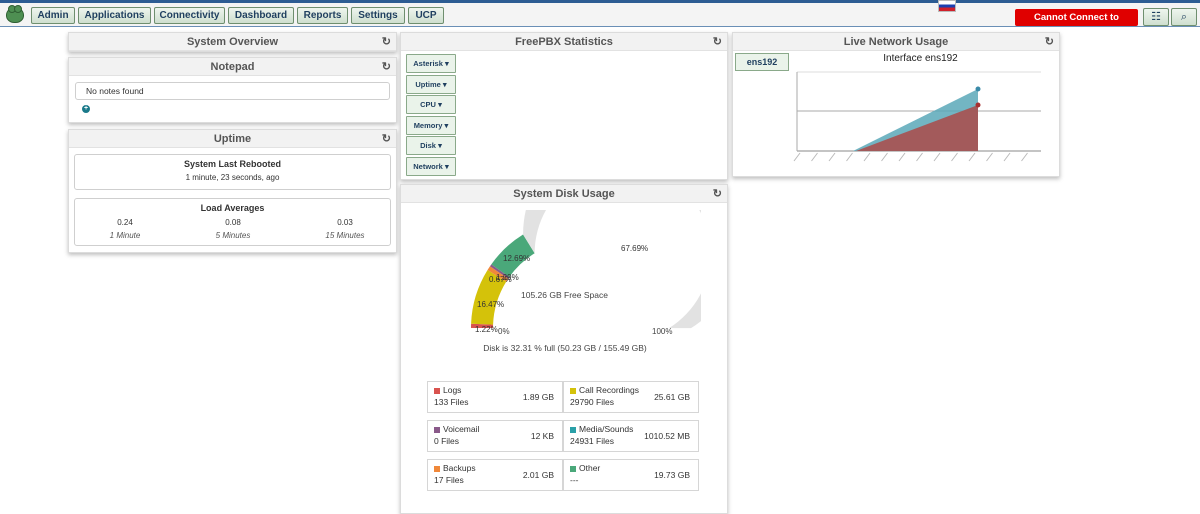  What do you see at coordinates (428, 63) in the screenshot?
I see `tab-label: Asterisk` at bounding box center [428, 63].